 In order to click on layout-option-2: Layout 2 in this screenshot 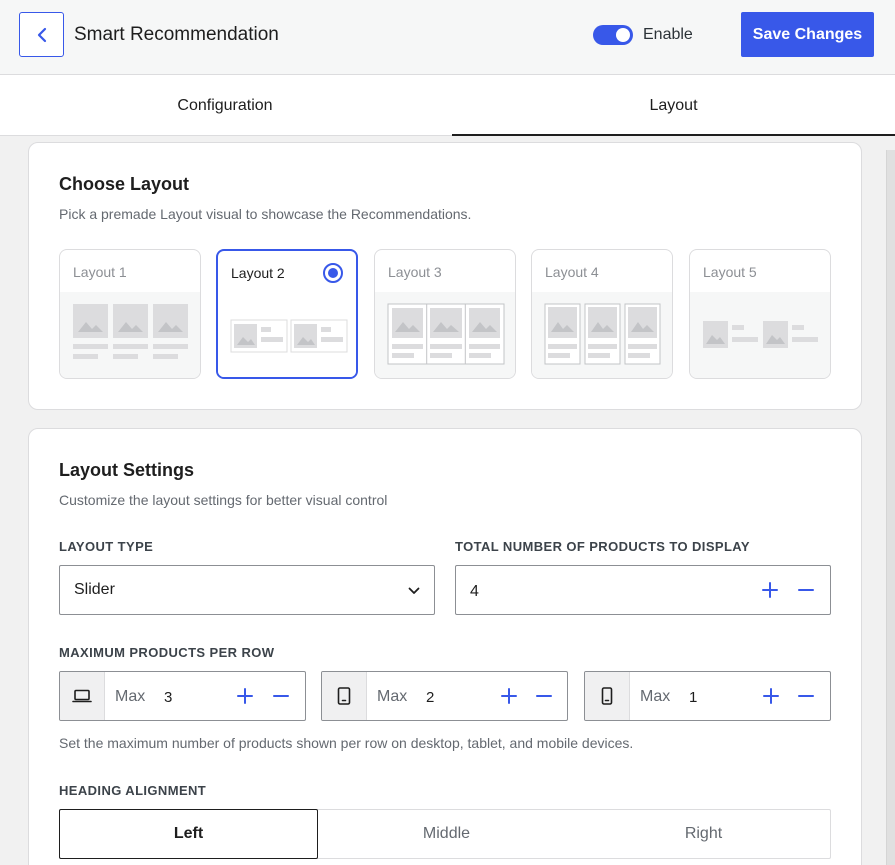, I will do `click(287, 314)`.